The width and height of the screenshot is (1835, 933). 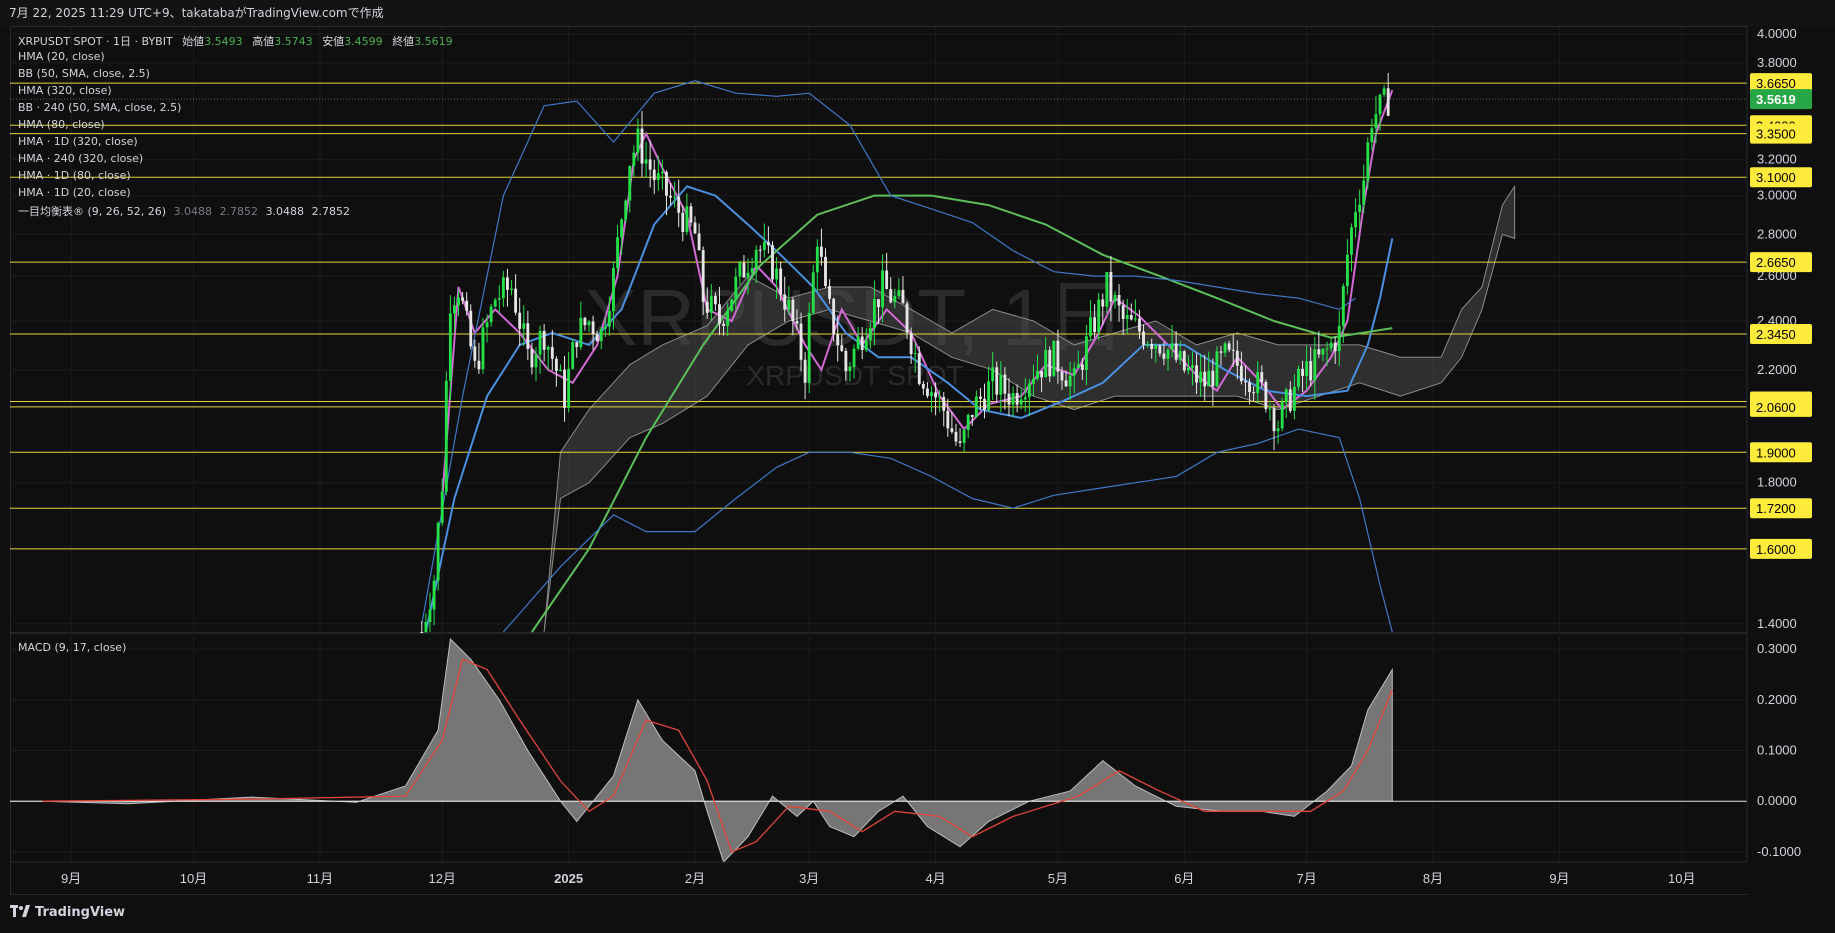 What do you see at coordinates (1777, 482) in the screenshot?
I see `price-tick-label: 1.8000` at bounding box center [1777, 482].